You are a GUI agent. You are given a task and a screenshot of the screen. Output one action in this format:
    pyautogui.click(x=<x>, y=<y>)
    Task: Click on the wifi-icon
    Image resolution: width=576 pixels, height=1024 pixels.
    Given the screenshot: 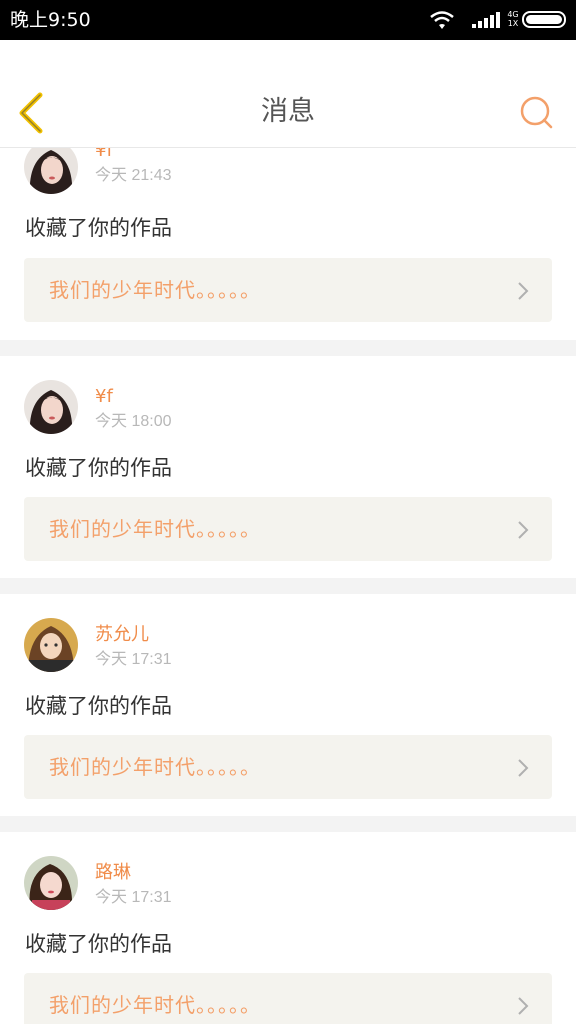 What is the action you would take?
    pyautogui.click(x=442, y=20)
    